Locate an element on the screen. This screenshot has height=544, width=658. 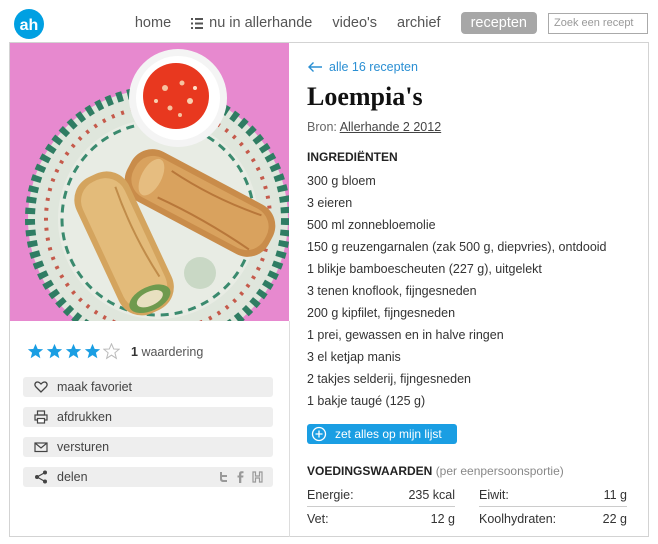
print-label: afdrukken is located at coordinates (84, 417).